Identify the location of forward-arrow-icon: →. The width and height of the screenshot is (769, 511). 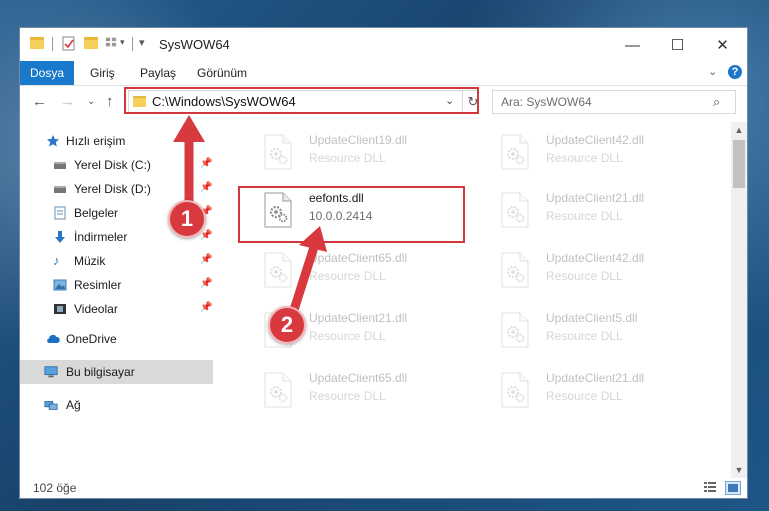
(67, 101).